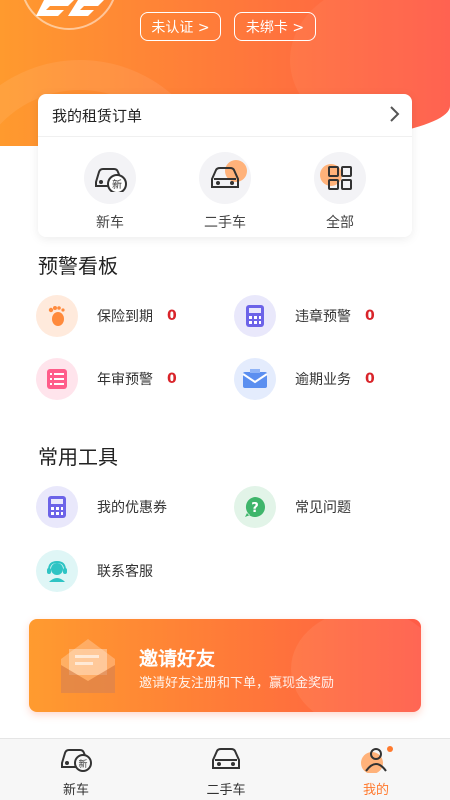 The width and height of the screenshot is (450, 800). I want to click on warning-label: 年审预警, so click(125, 380).